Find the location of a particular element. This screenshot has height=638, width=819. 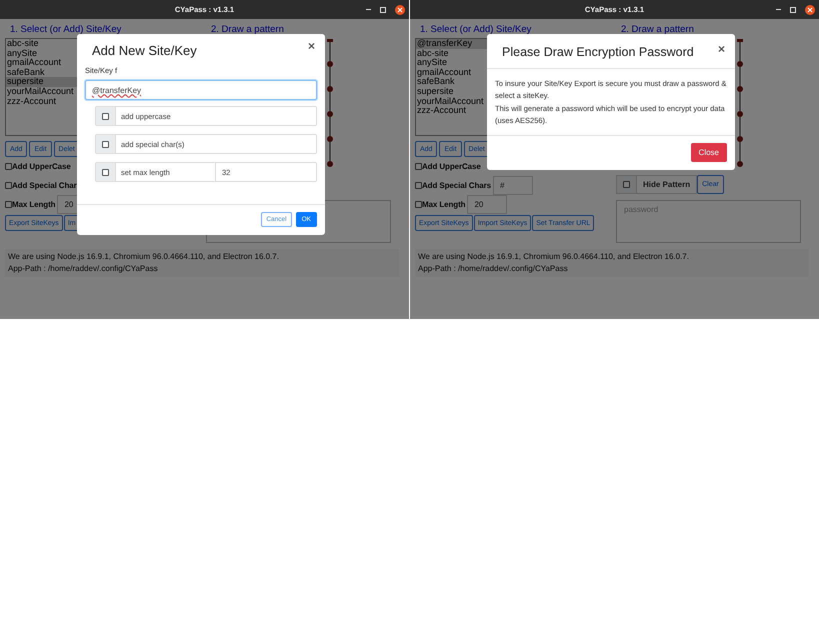

close-button: Close is located at coordinates (708, 152).